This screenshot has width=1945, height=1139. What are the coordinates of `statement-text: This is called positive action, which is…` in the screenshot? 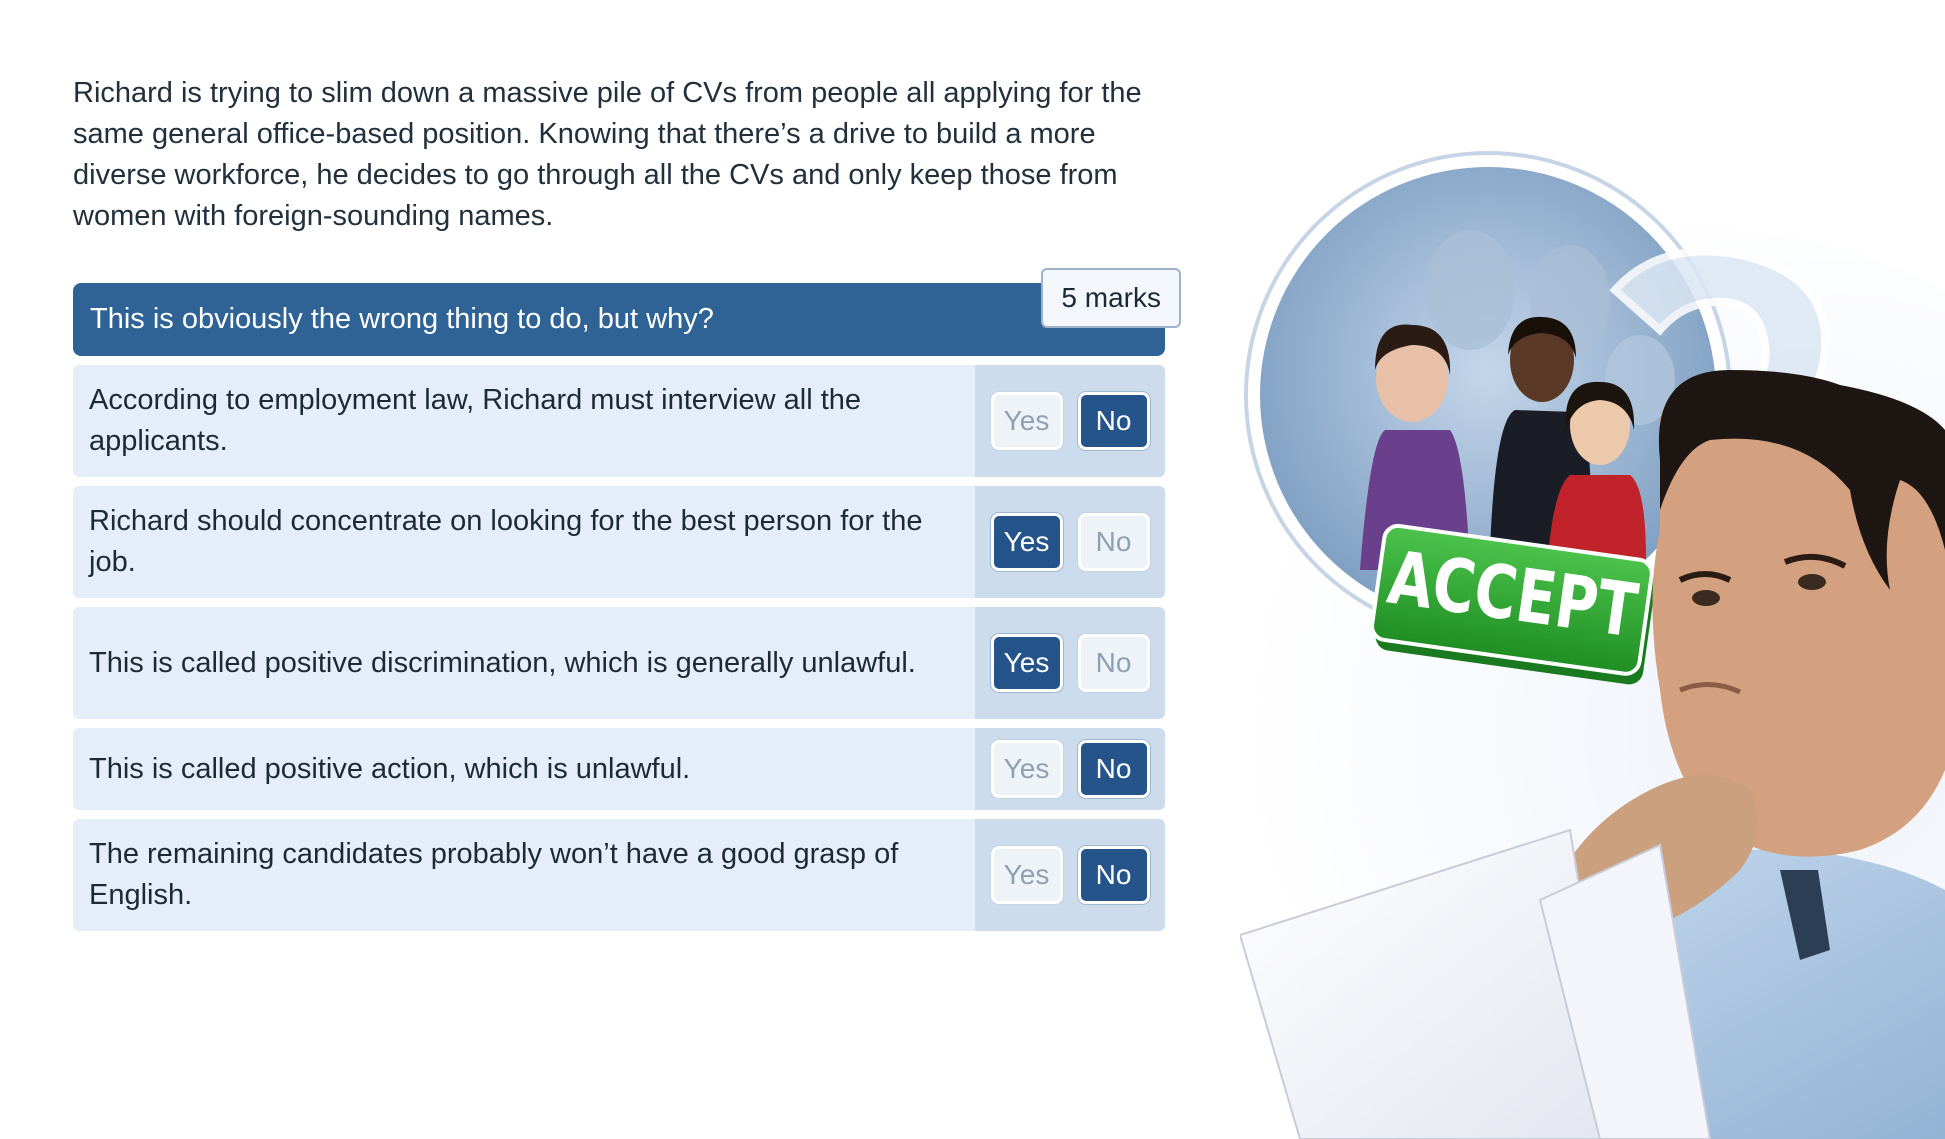 It's located at (390, 768).